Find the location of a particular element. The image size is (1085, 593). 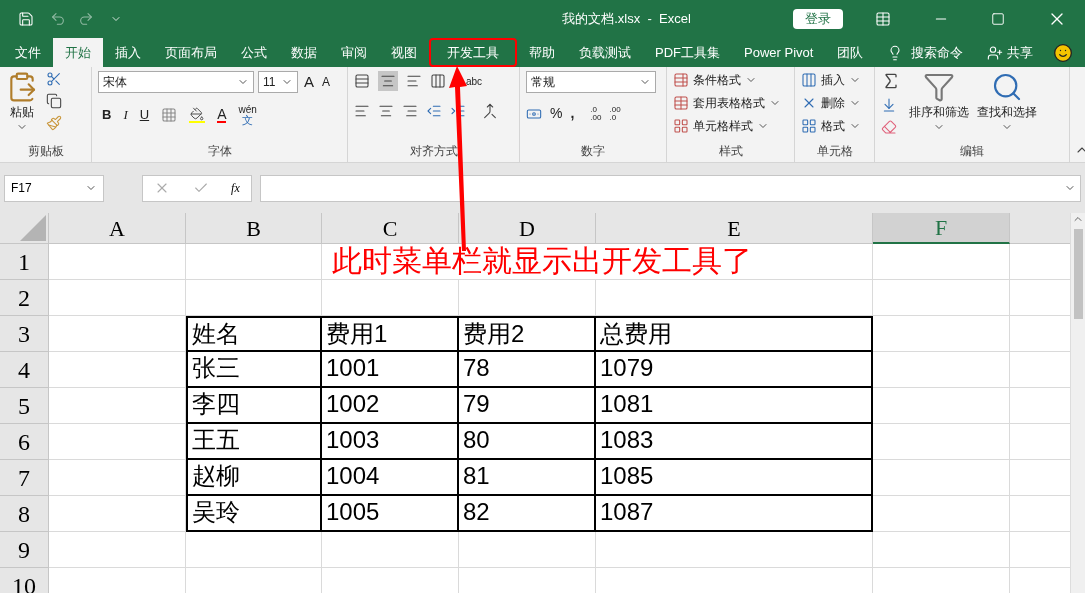

redo-icon is located at coordinates (86, 19).